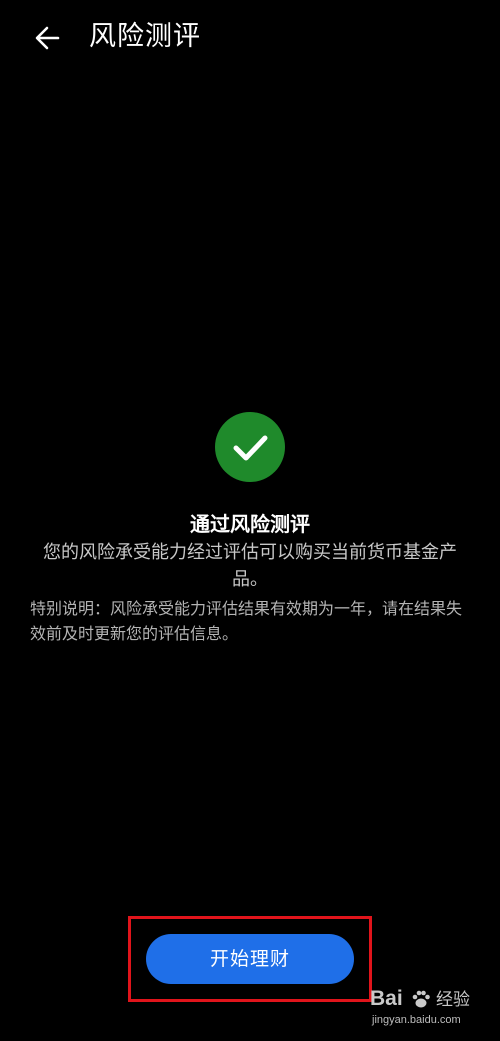 Image resolution: width=500 pixels, height=1041 pixels. Describe the element at coordinates (250, 38) in the screenshot. I see `top-app-bar: 风险测评` at that location.